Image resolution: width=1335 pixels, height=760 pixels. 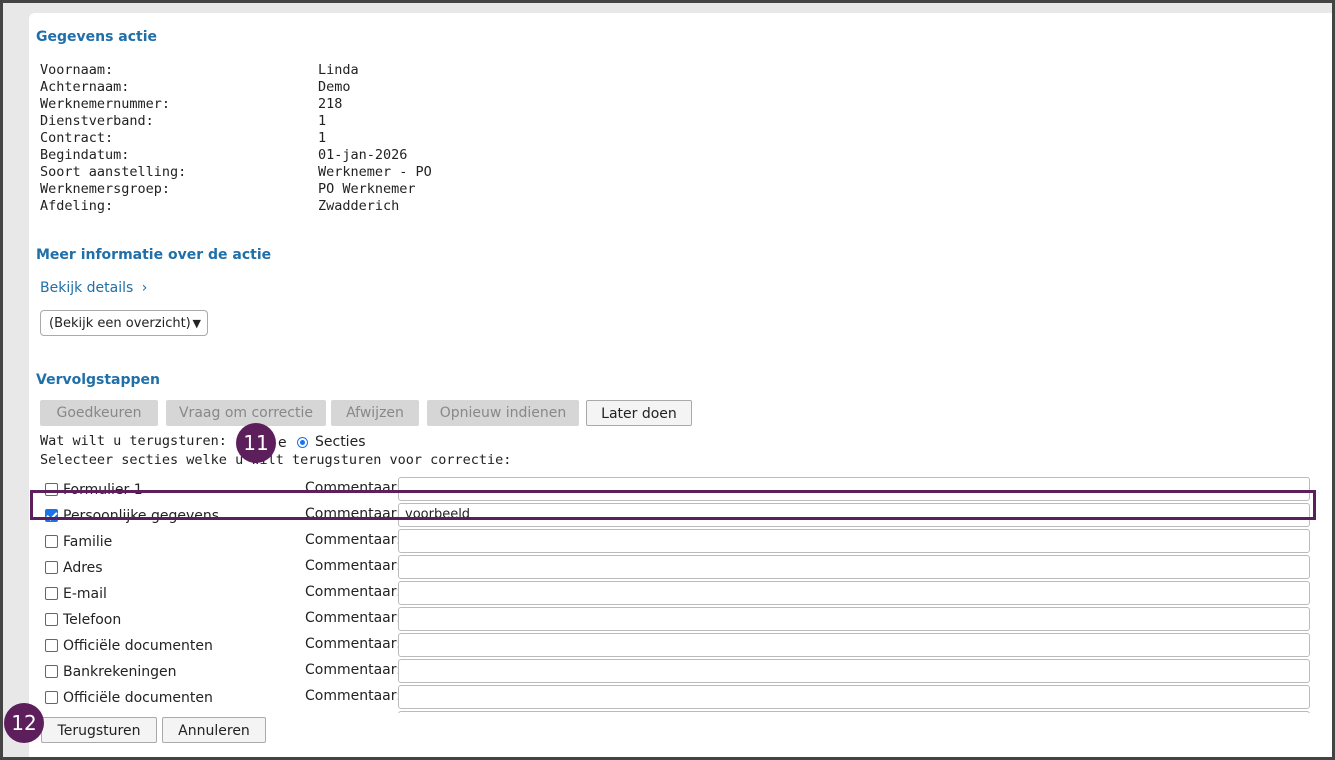 I want to click on detail-label: Contract:, so click(x=77, y=138).